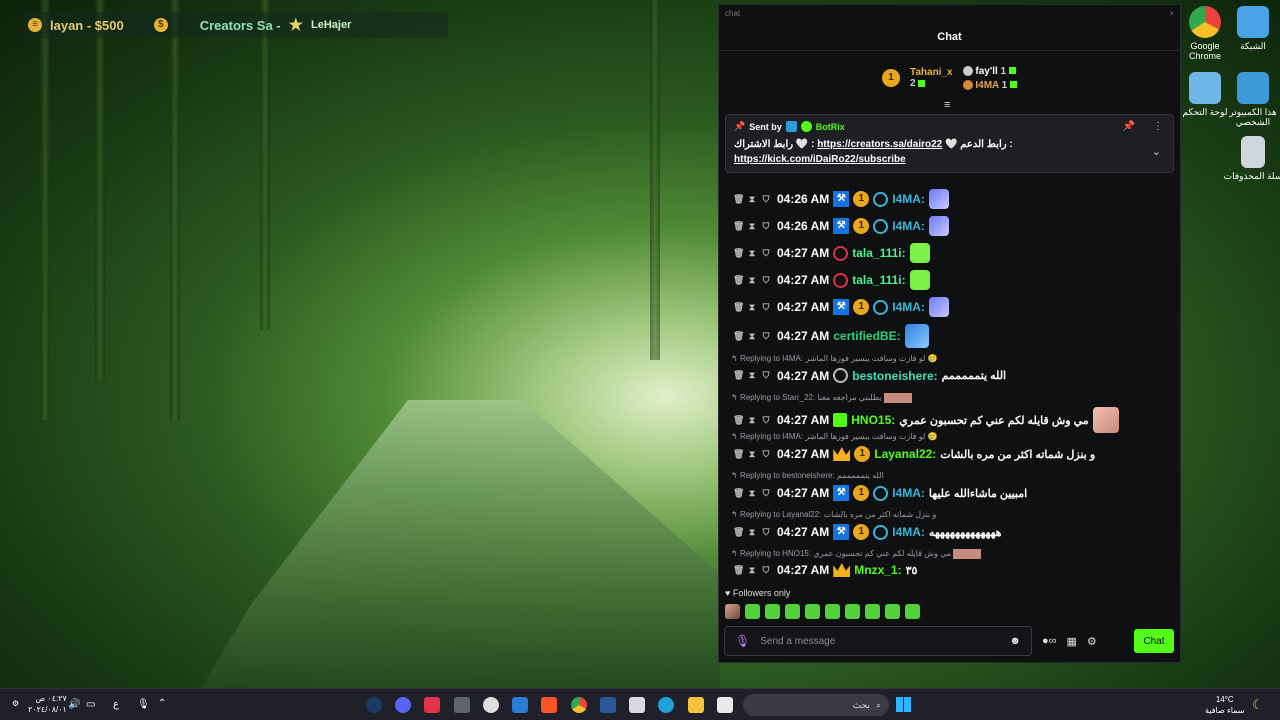 This screenshot has width=1280, height=720. I want to click on settings-tray-icon: ⚙, so click(15, 703).